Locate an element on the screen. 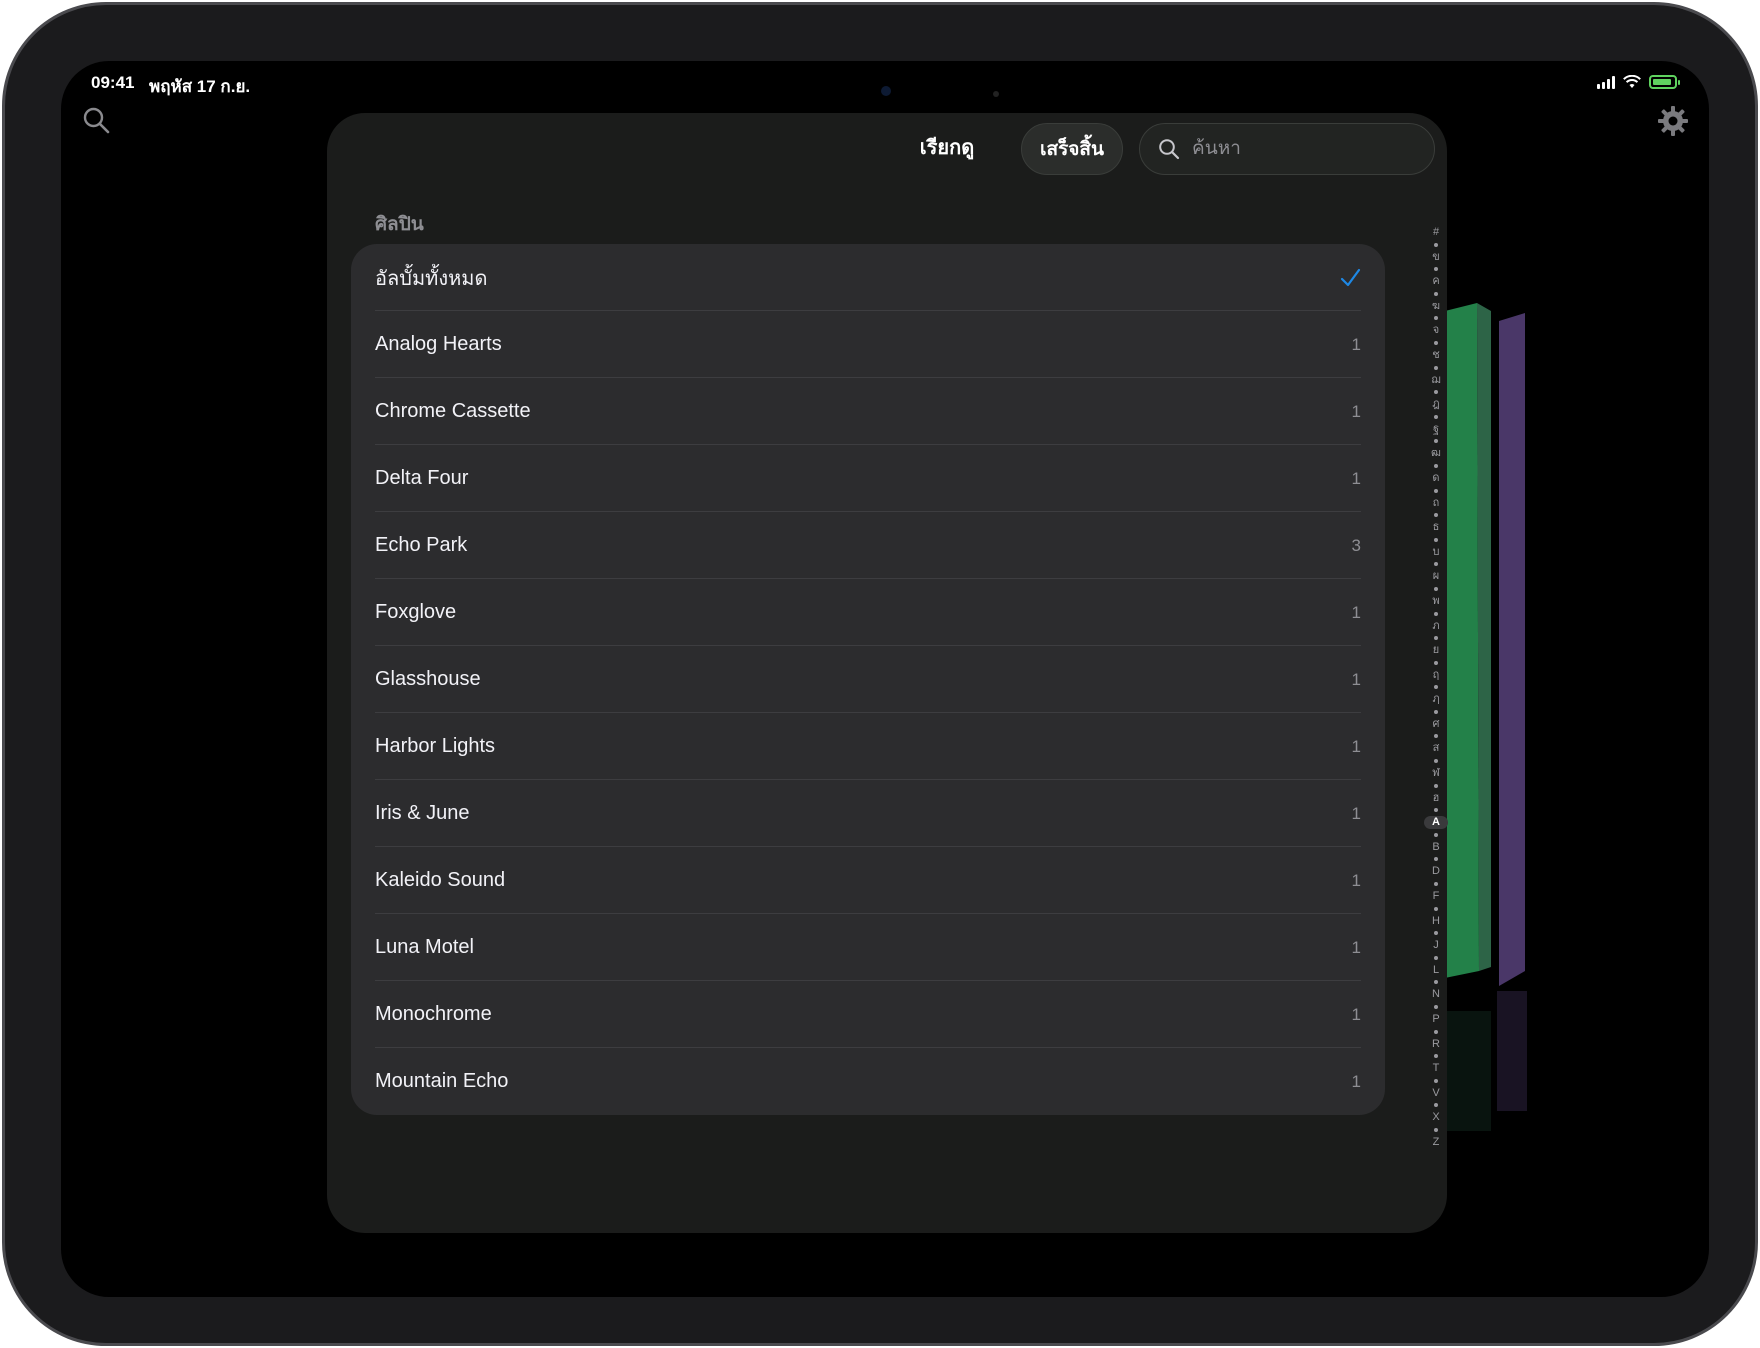 The height and width of the screenshot is (1348, 1760). search-field is located at coordinates (1287, 149).